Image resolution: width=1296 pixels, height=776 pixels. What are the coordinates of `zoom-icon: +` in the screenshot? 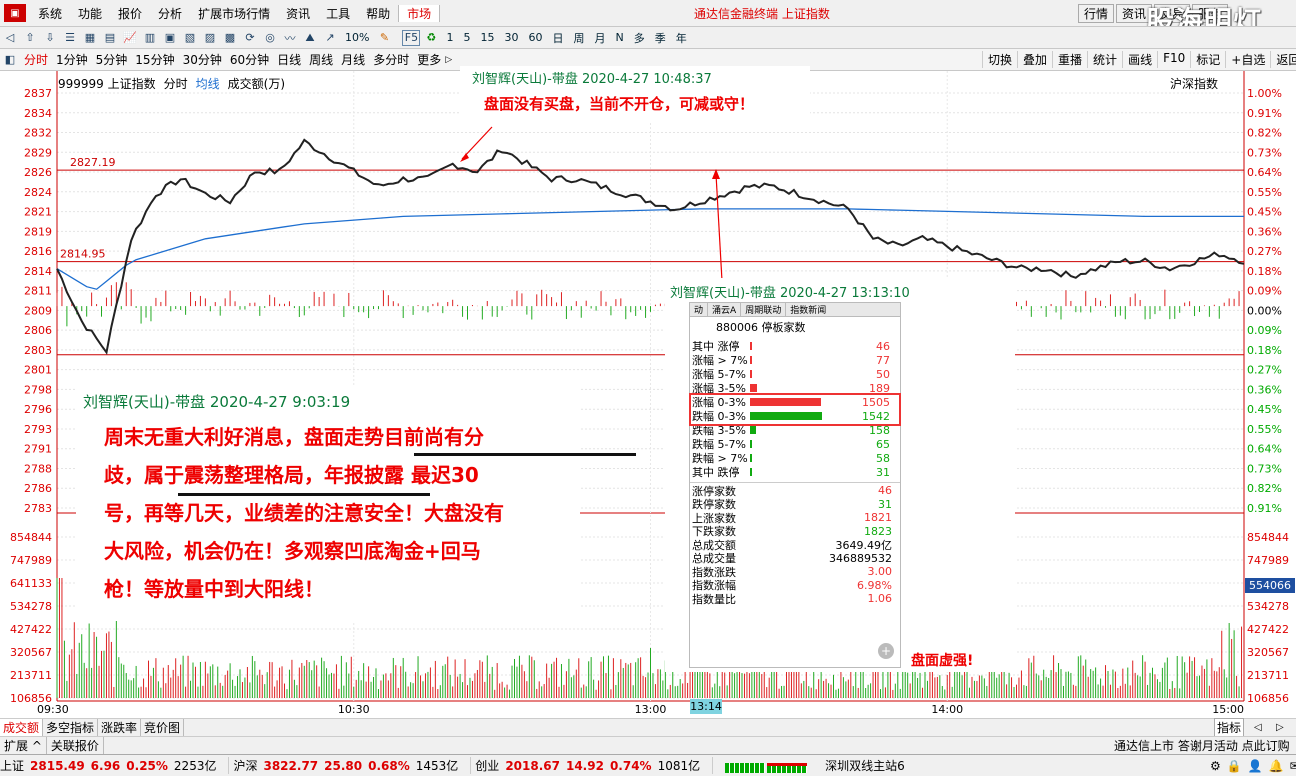 It's located at (886, 651).